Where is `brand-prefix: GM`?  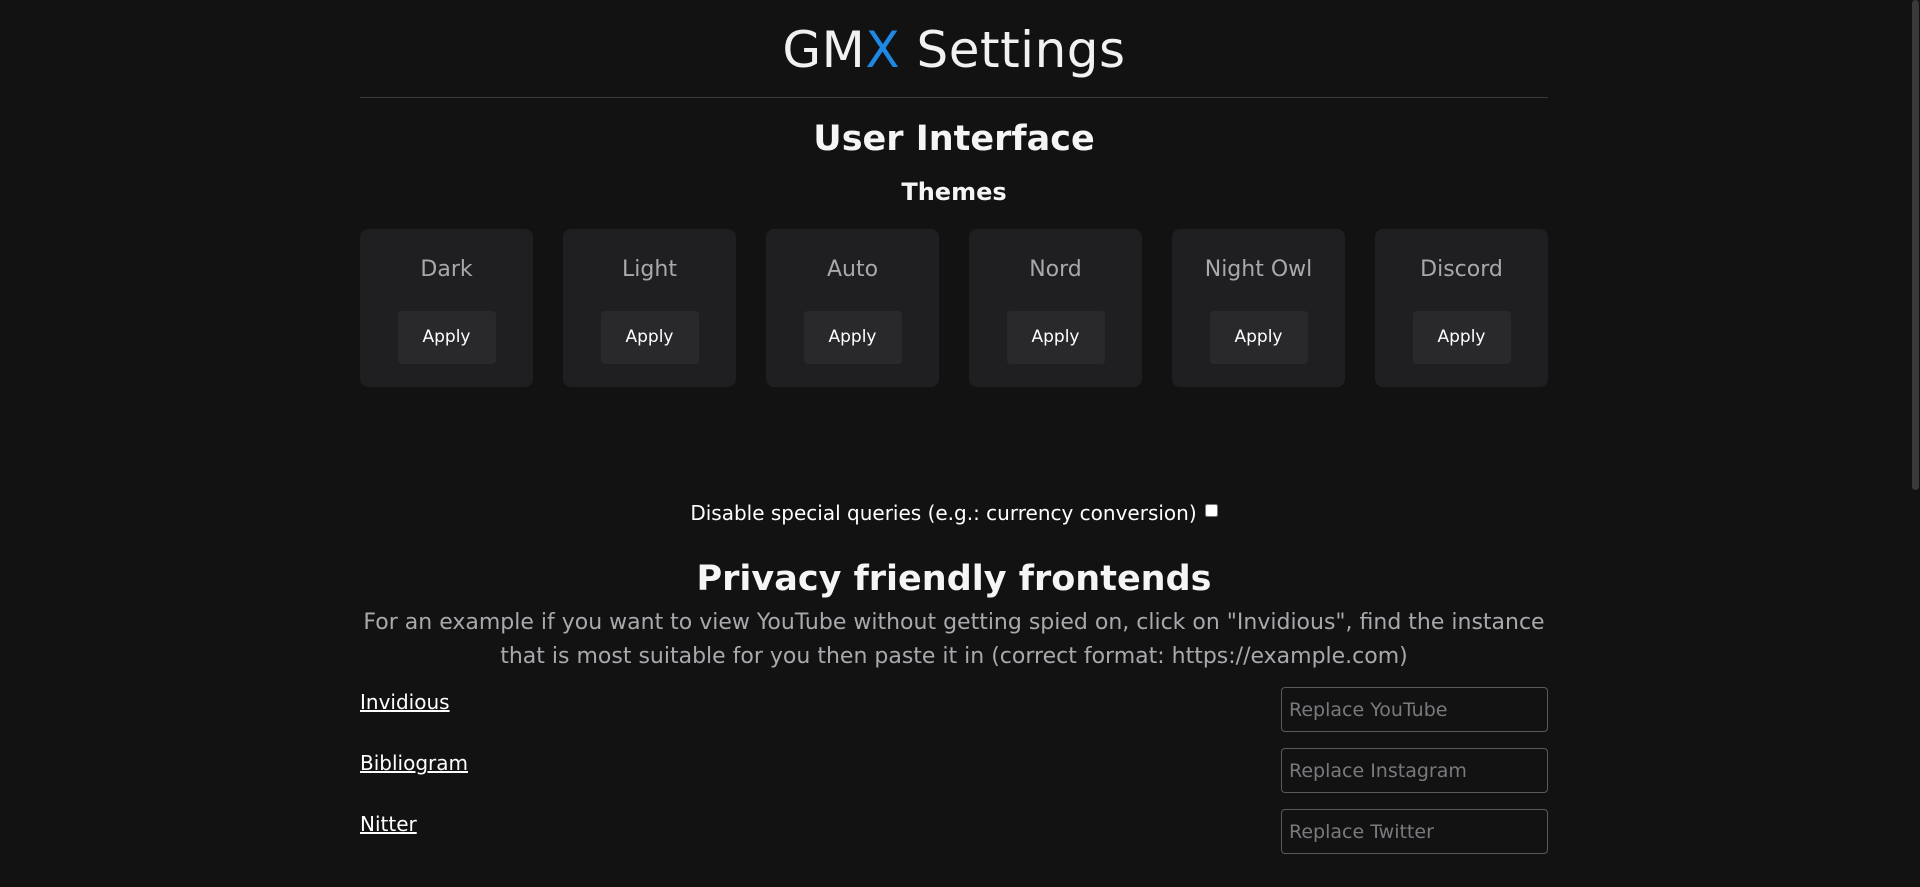
brand-prefix: GM is located at coordinates (824, 50).